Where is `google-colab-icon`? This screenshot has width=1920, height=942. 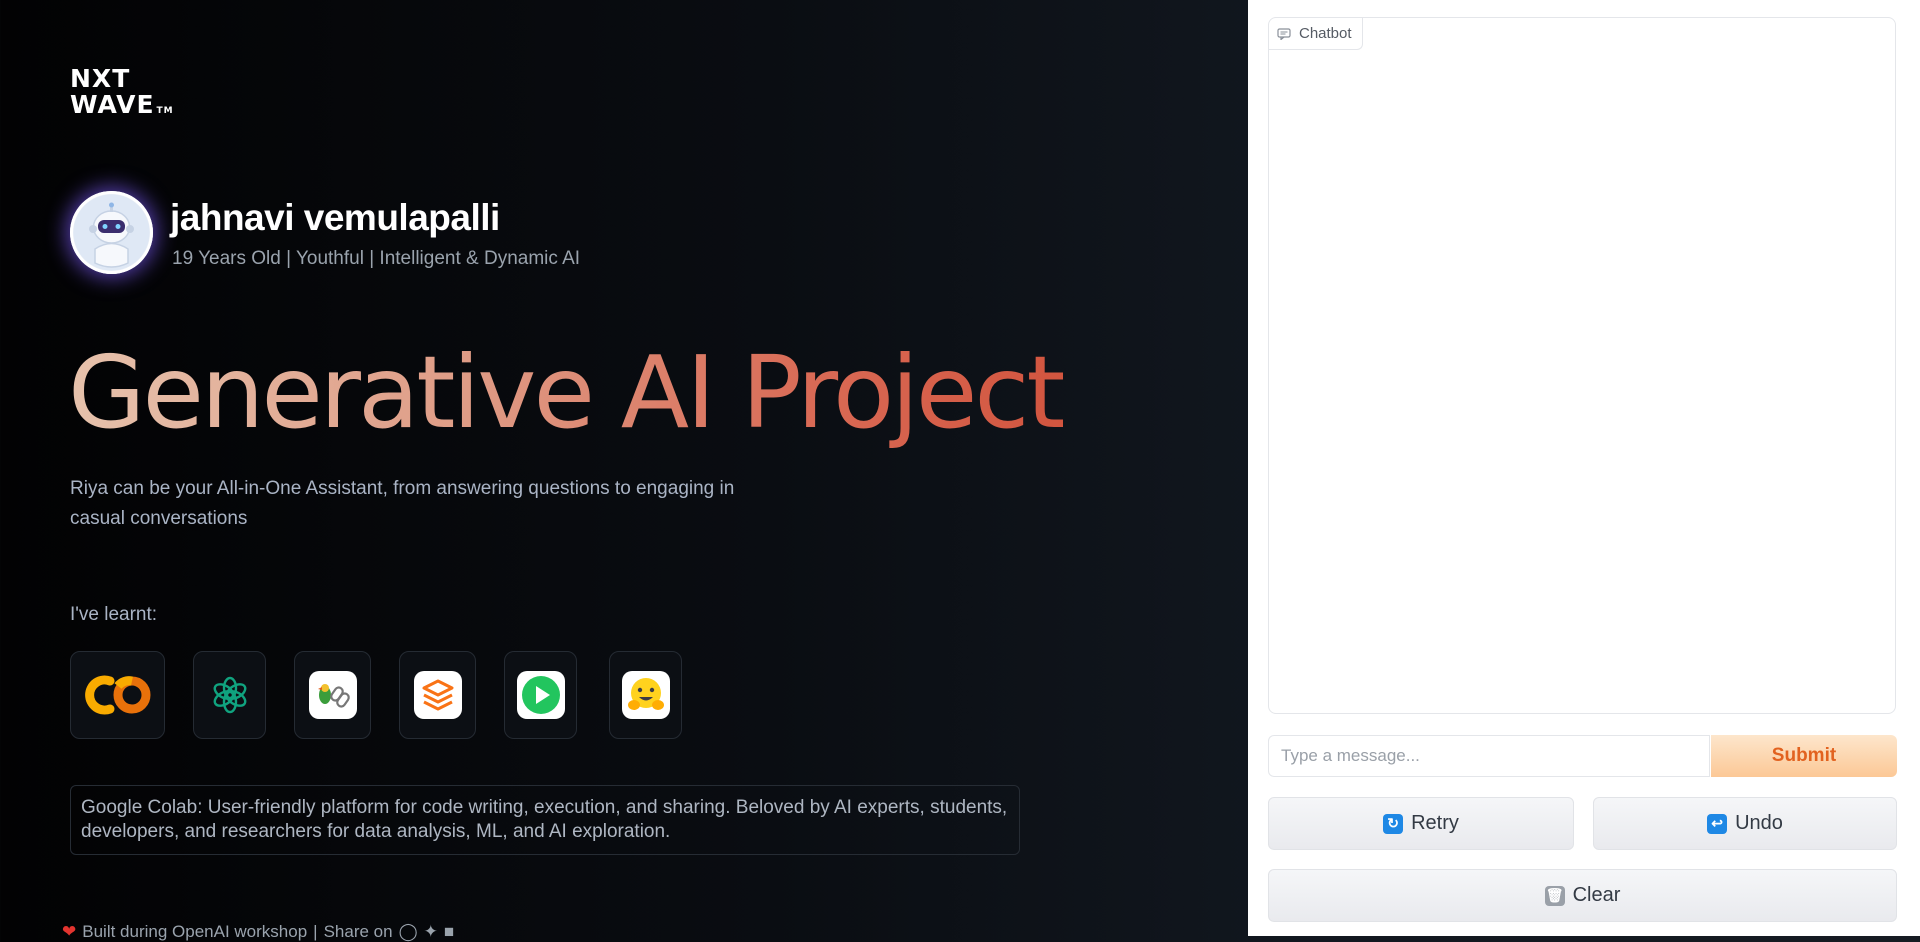 google-colab-icon is located at coordinates (117, 695).